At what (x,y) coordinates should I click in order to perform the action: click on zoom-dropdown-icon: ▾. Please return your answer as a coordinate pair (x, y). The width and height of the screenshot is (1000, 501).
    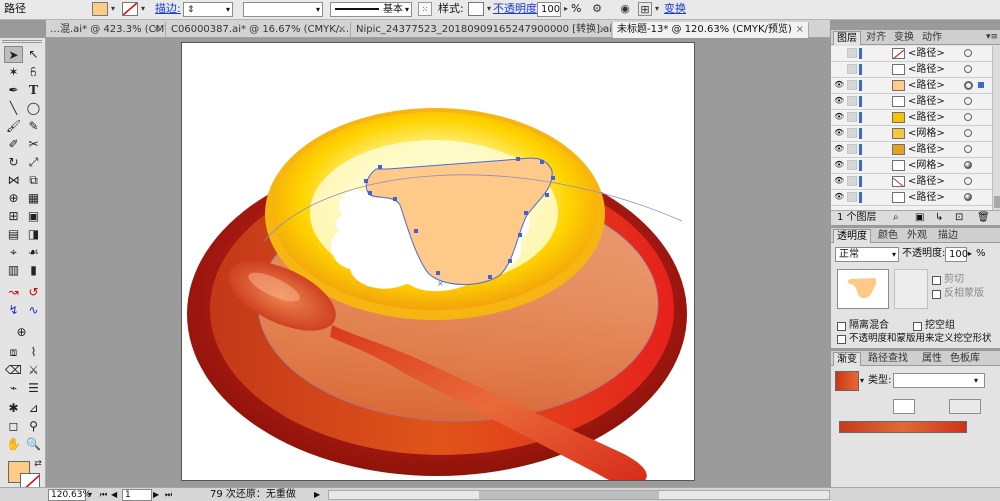
    Looking at the image, I should click on (90, 495).